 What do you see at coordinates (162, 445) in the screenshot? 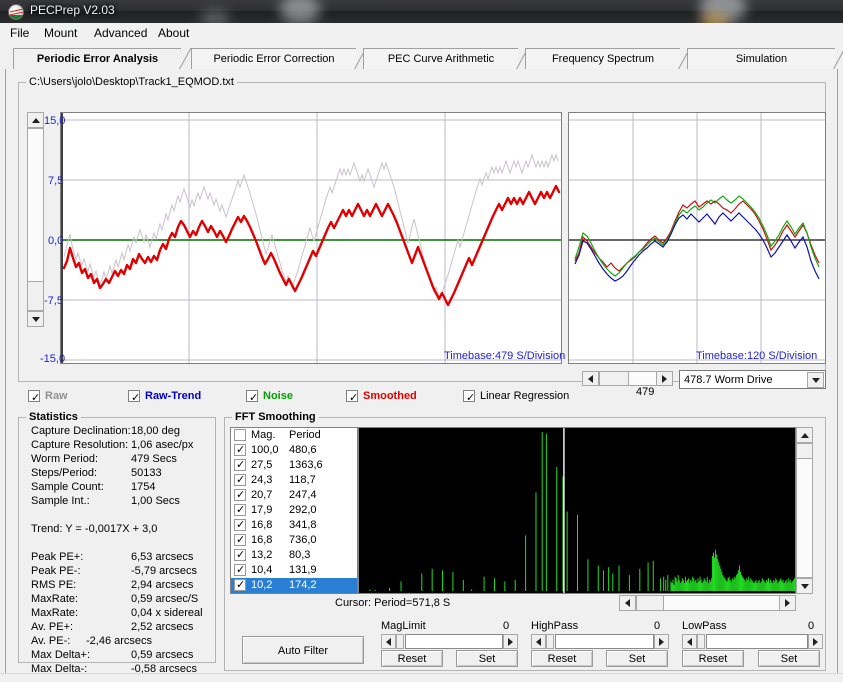
I see `stat-value: 1,06 asec/px` at bounding box center [162, 445].